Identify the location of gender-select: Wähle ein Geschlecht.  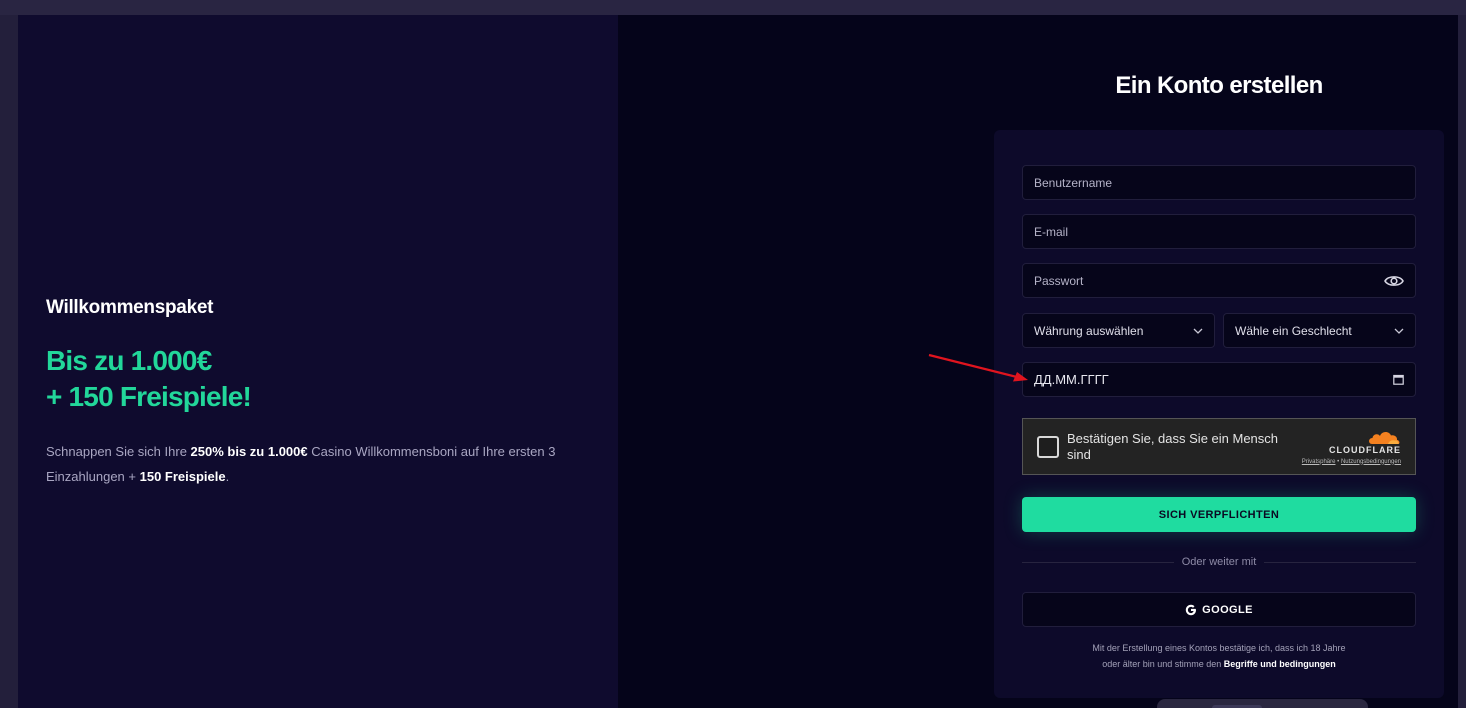
(1319, 330).